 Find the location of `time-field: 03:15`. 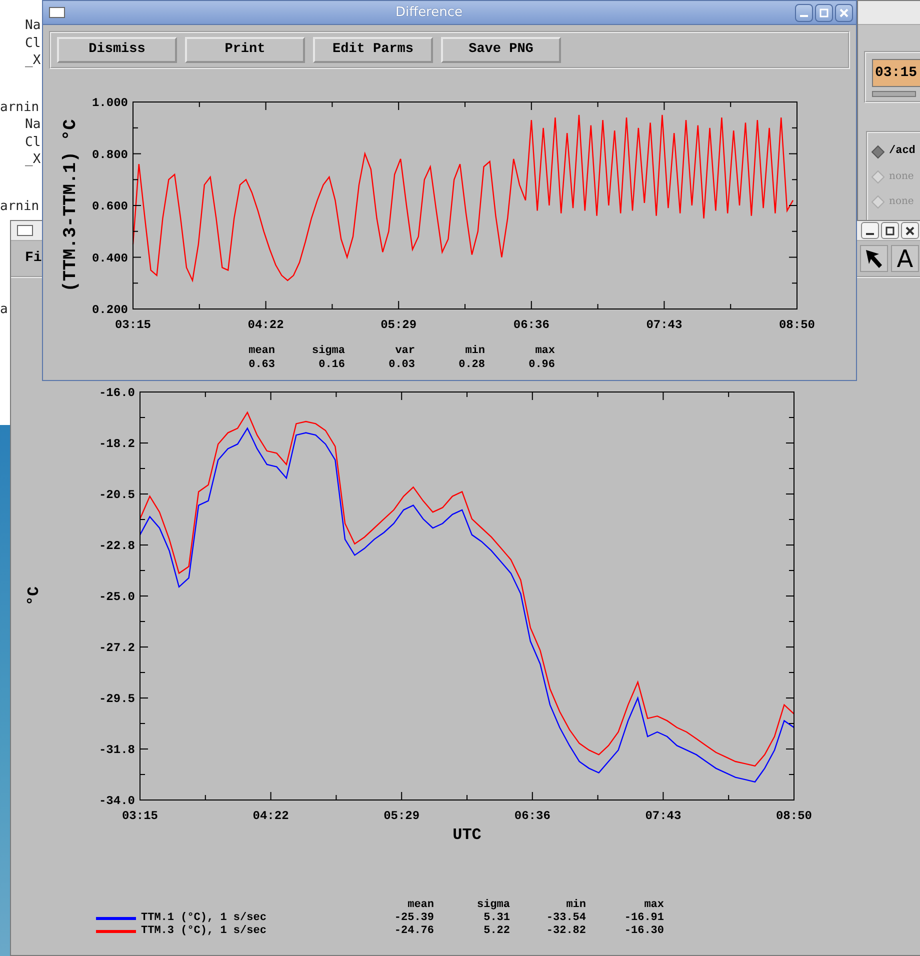

time-field: 03:15 is located at coordinates (896, 73).